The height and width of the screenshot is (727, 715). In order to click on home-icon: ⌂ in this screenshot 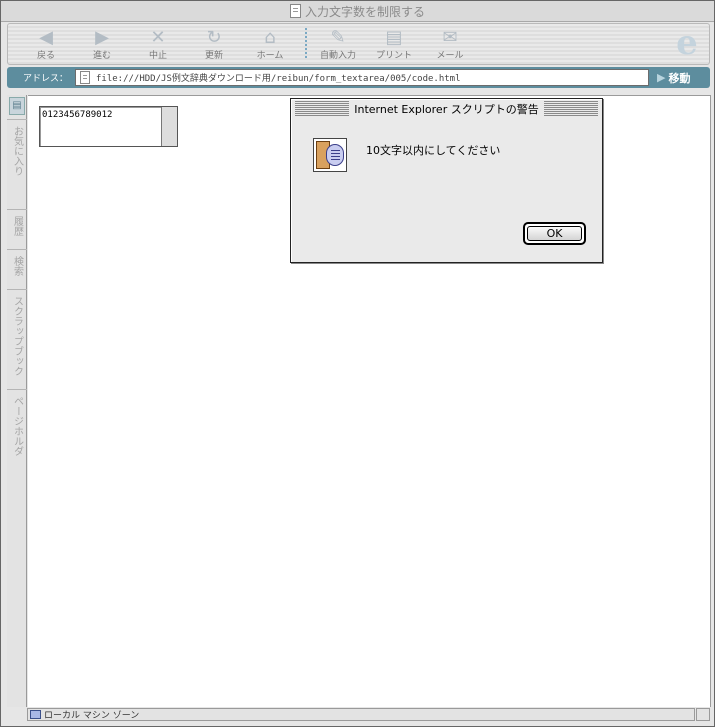, I will do `click(270, 37)`.